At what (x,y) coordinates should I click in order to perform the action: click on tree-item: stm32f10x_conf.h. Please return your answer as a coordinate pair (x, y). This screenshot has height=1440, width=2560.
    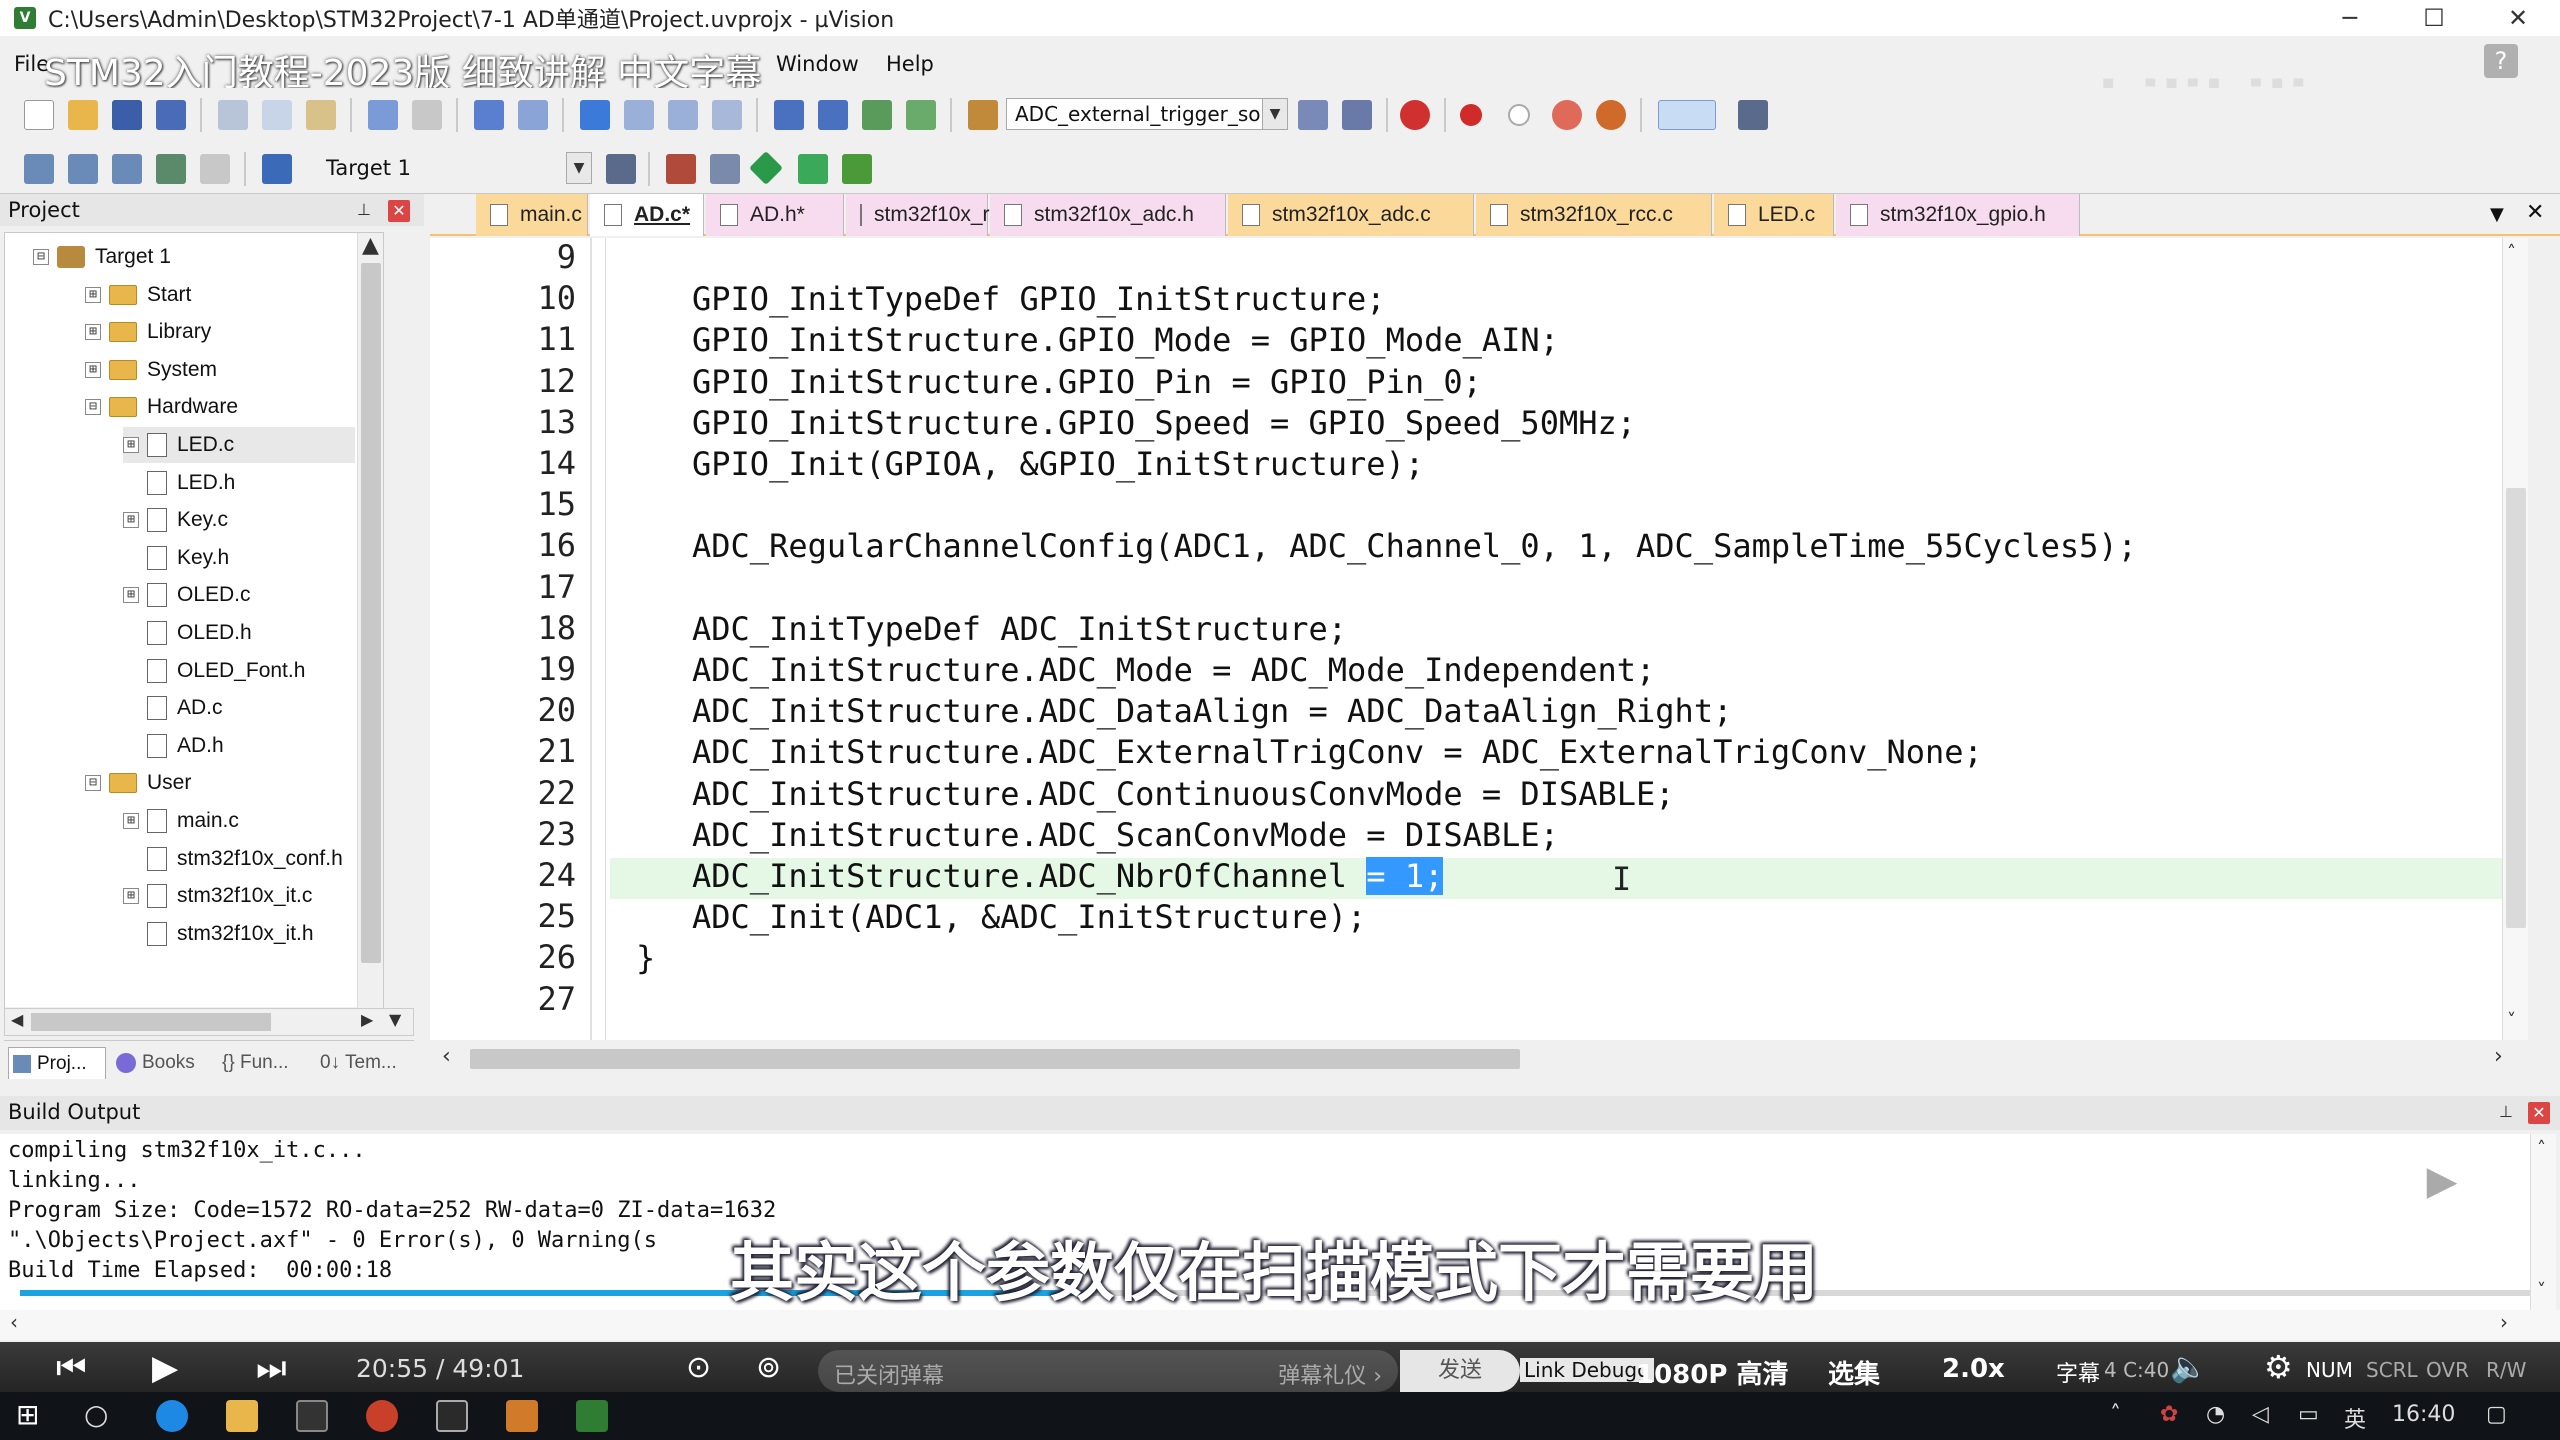
    Looking at the image, I should click on (239, 859).